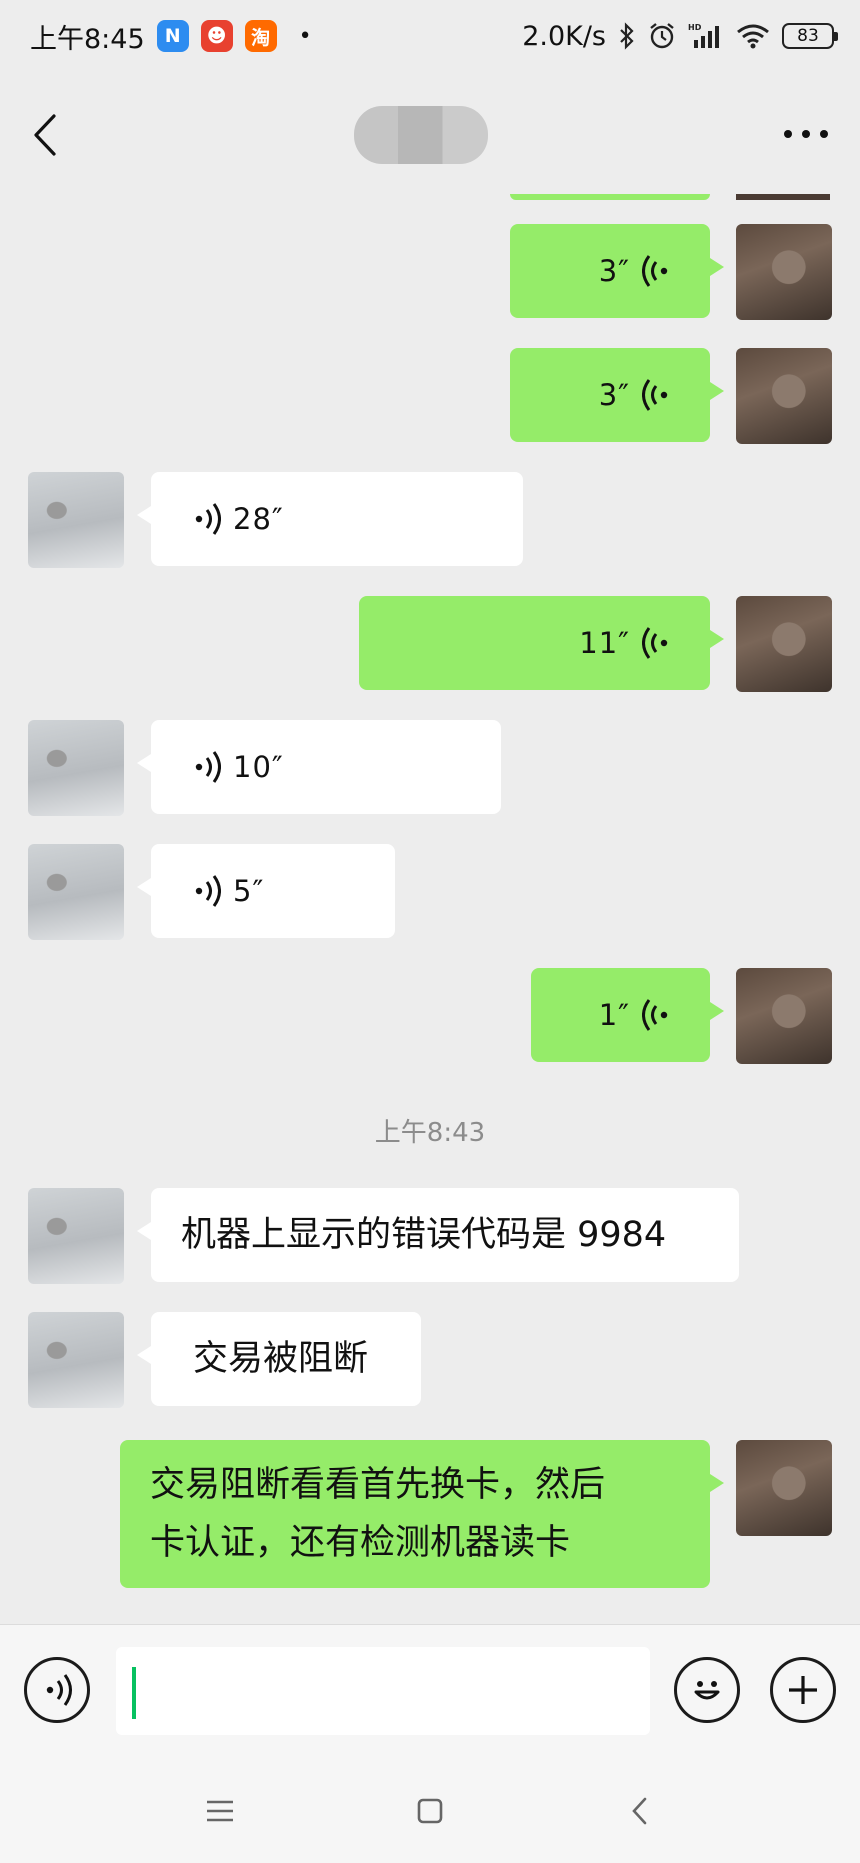  What do you see at coordinates (753, 36) in the screenshot?
I see `wifi-icon` at bounding box center [753, 36].